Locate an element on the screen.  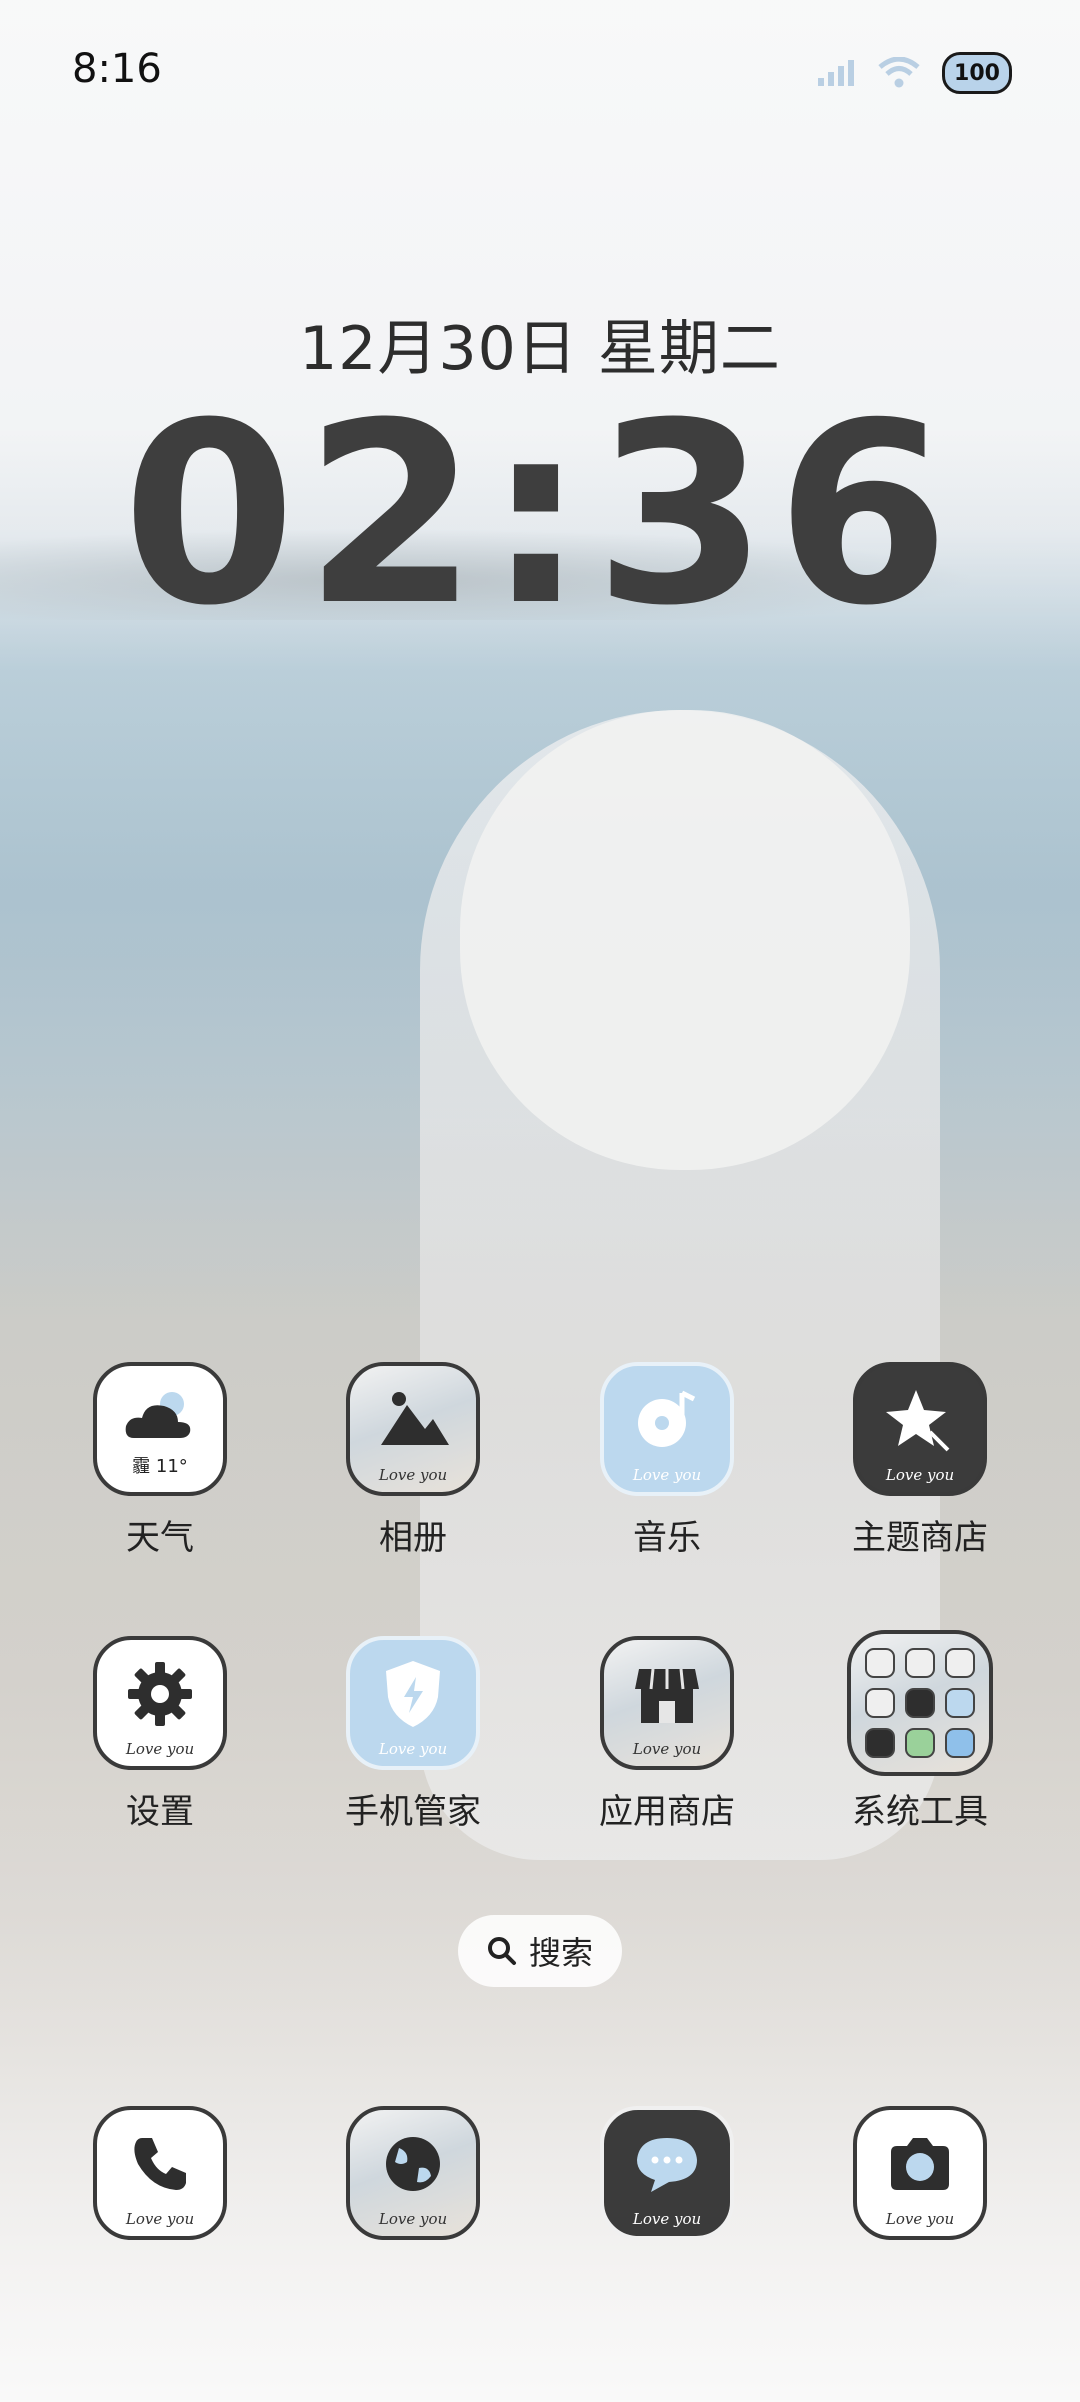
app-label-gallery: 相册 is located at coordinates (413, 1538).